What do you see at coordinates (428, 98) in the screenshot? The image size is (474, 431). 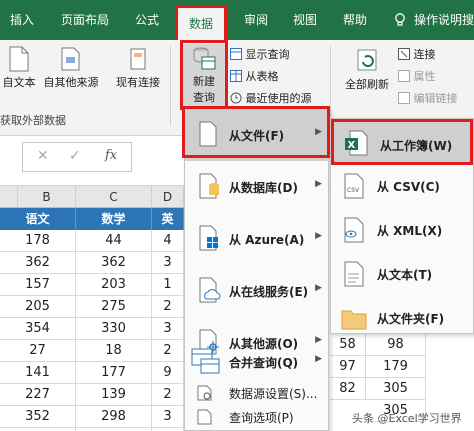 I see `edit-links-item: 编辑链接` at bounding box center [428, 98].